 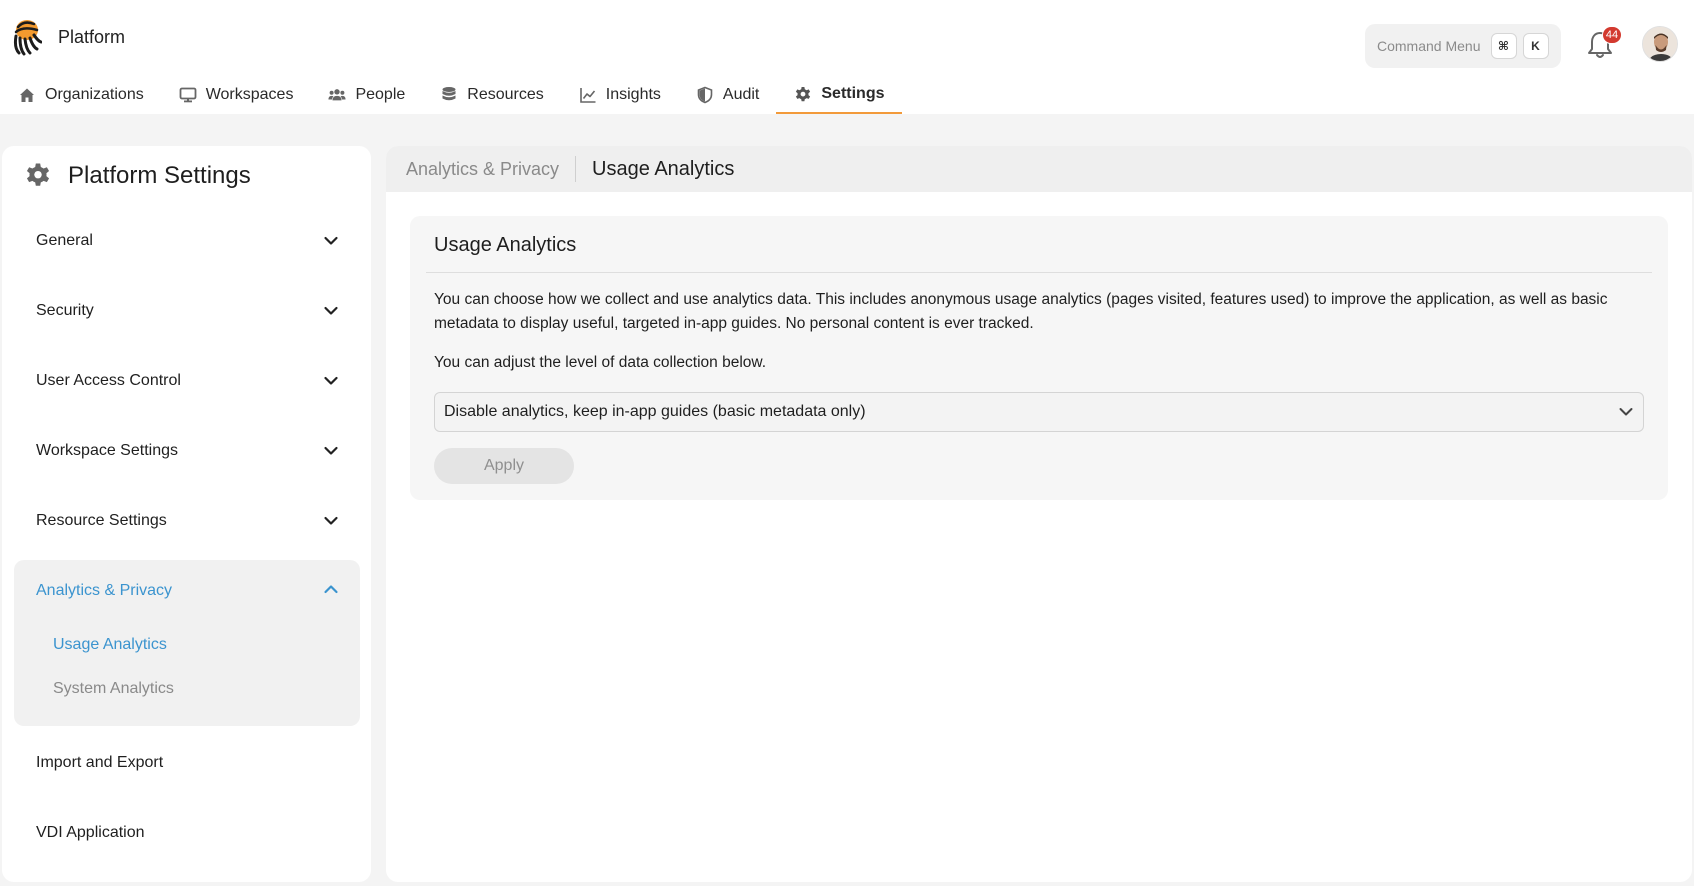 What do you see at coordinates (101, 520) in the screenshot?
I see `sidebar-item-label: Resource Settings` at bounding box center [101, 520].